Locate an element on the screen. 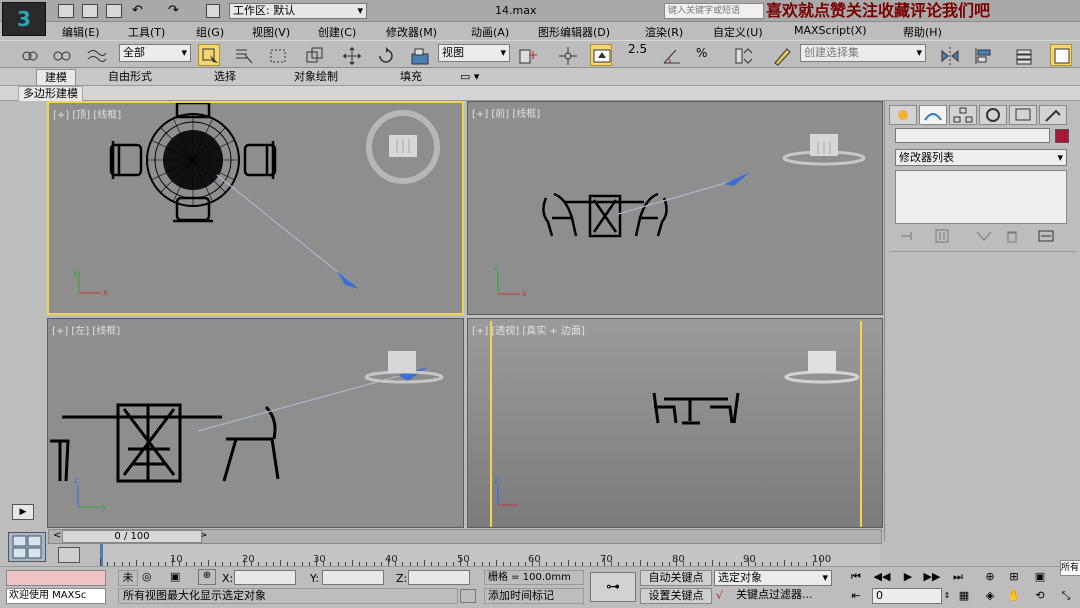 The height and width of the screenshot is (608, 1080). search-input: 键入关键字或短语 is located at coordinates (714, 11).